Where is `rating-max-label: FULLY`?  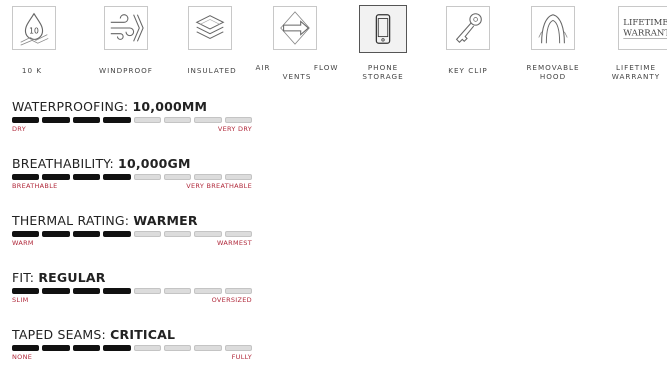 rating-max-label: FULLY is located at coordinates (241, 357).